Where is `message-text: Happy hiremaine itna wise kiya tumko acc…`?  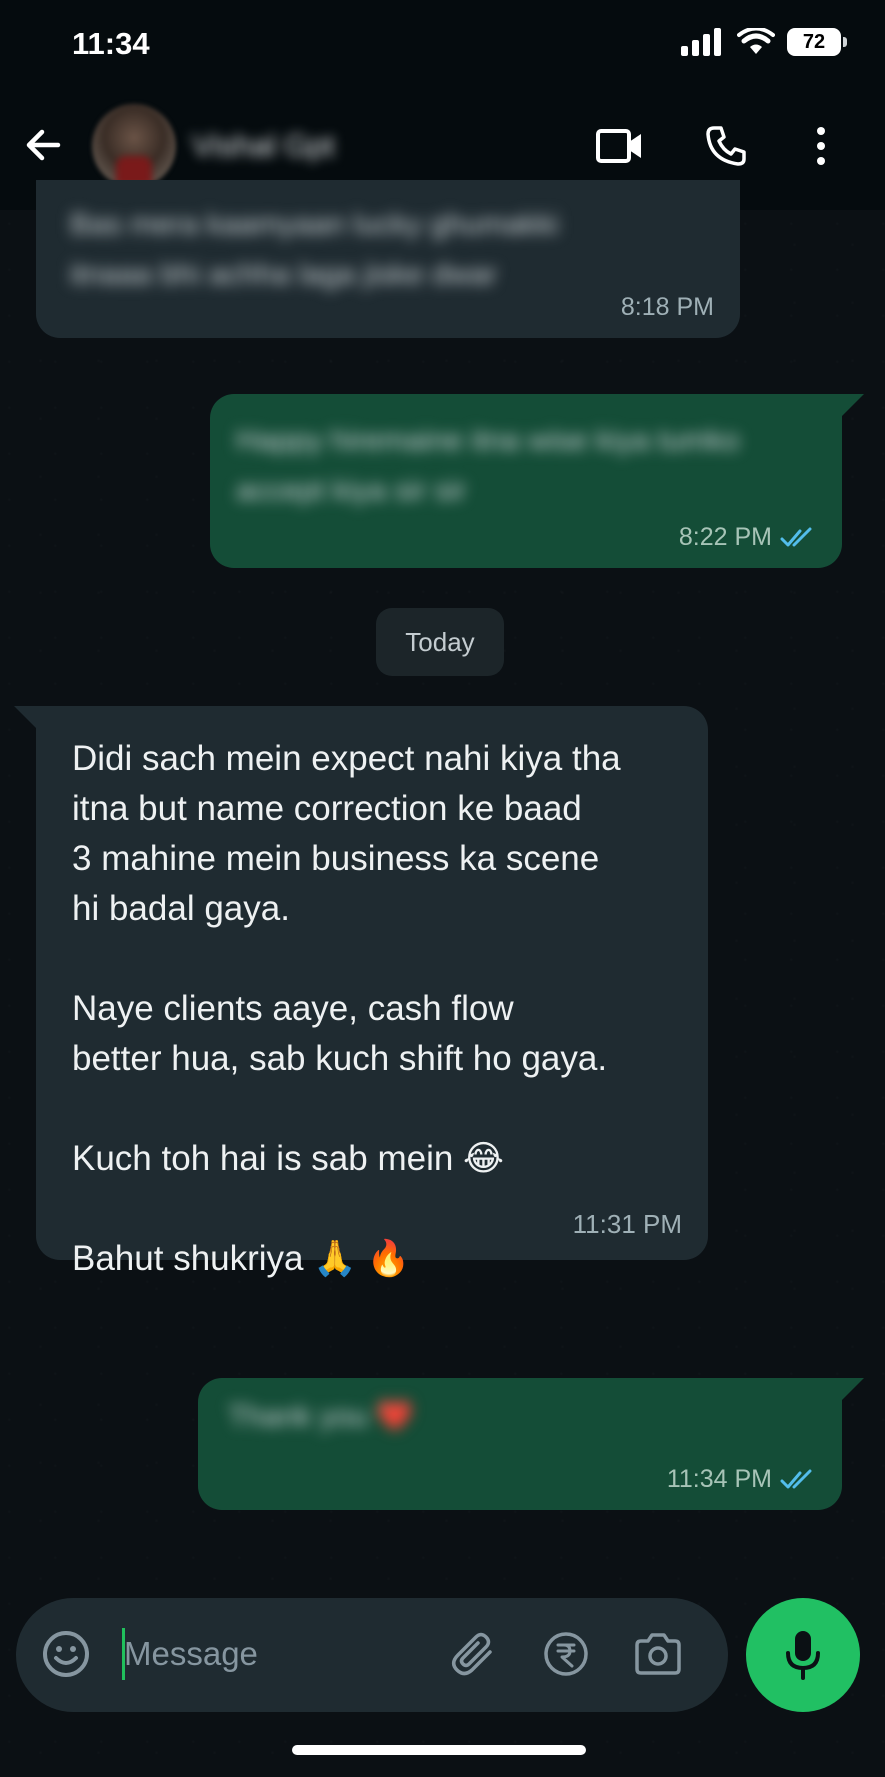 message-text: Happy hiremaine itna wise kiya tumko acc… is located at coordinates (488, 465).